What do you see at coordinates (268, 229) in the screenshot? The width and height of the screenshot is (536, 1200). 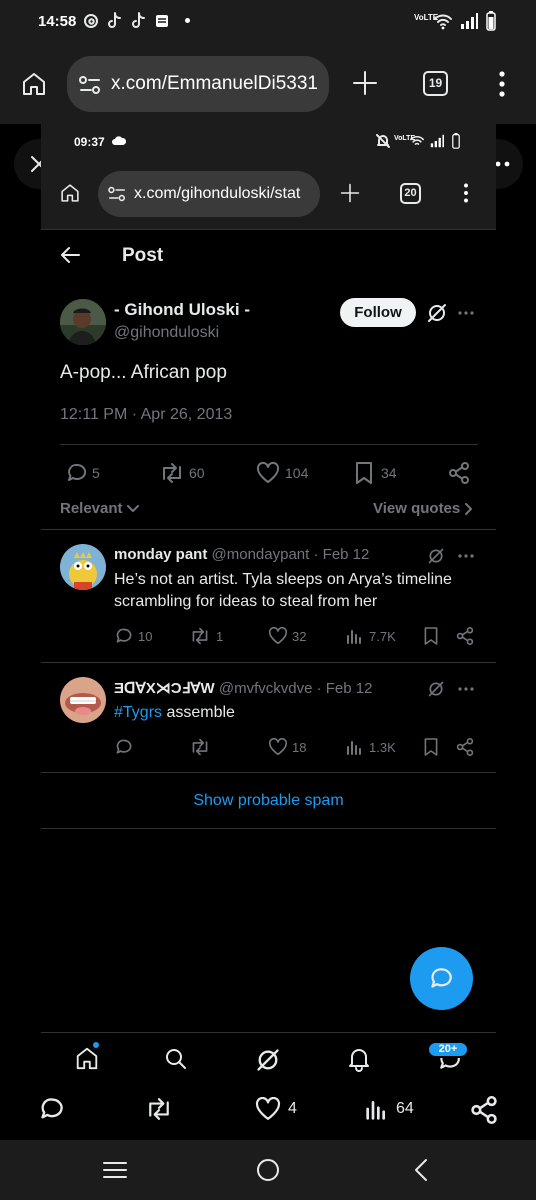 I see `toolbar-divider` at bounding box center [268, 229].